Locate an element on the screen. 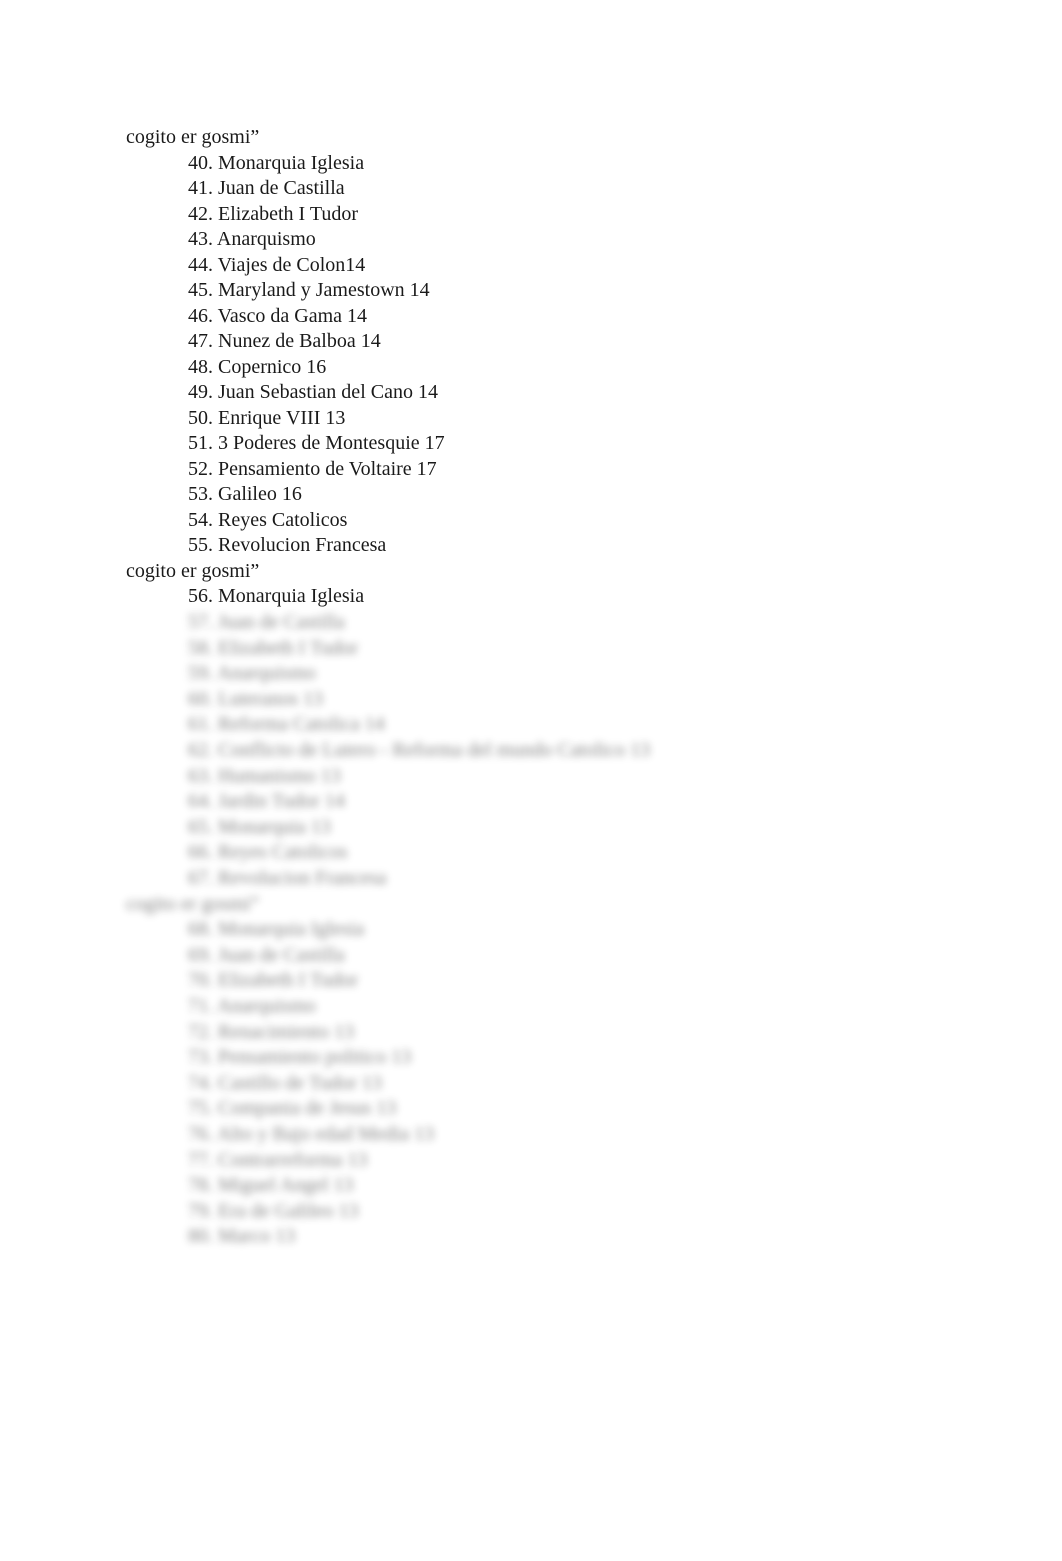  list-item: 75. Compania de Jesus 13 is located at coordinates (292, 1108).